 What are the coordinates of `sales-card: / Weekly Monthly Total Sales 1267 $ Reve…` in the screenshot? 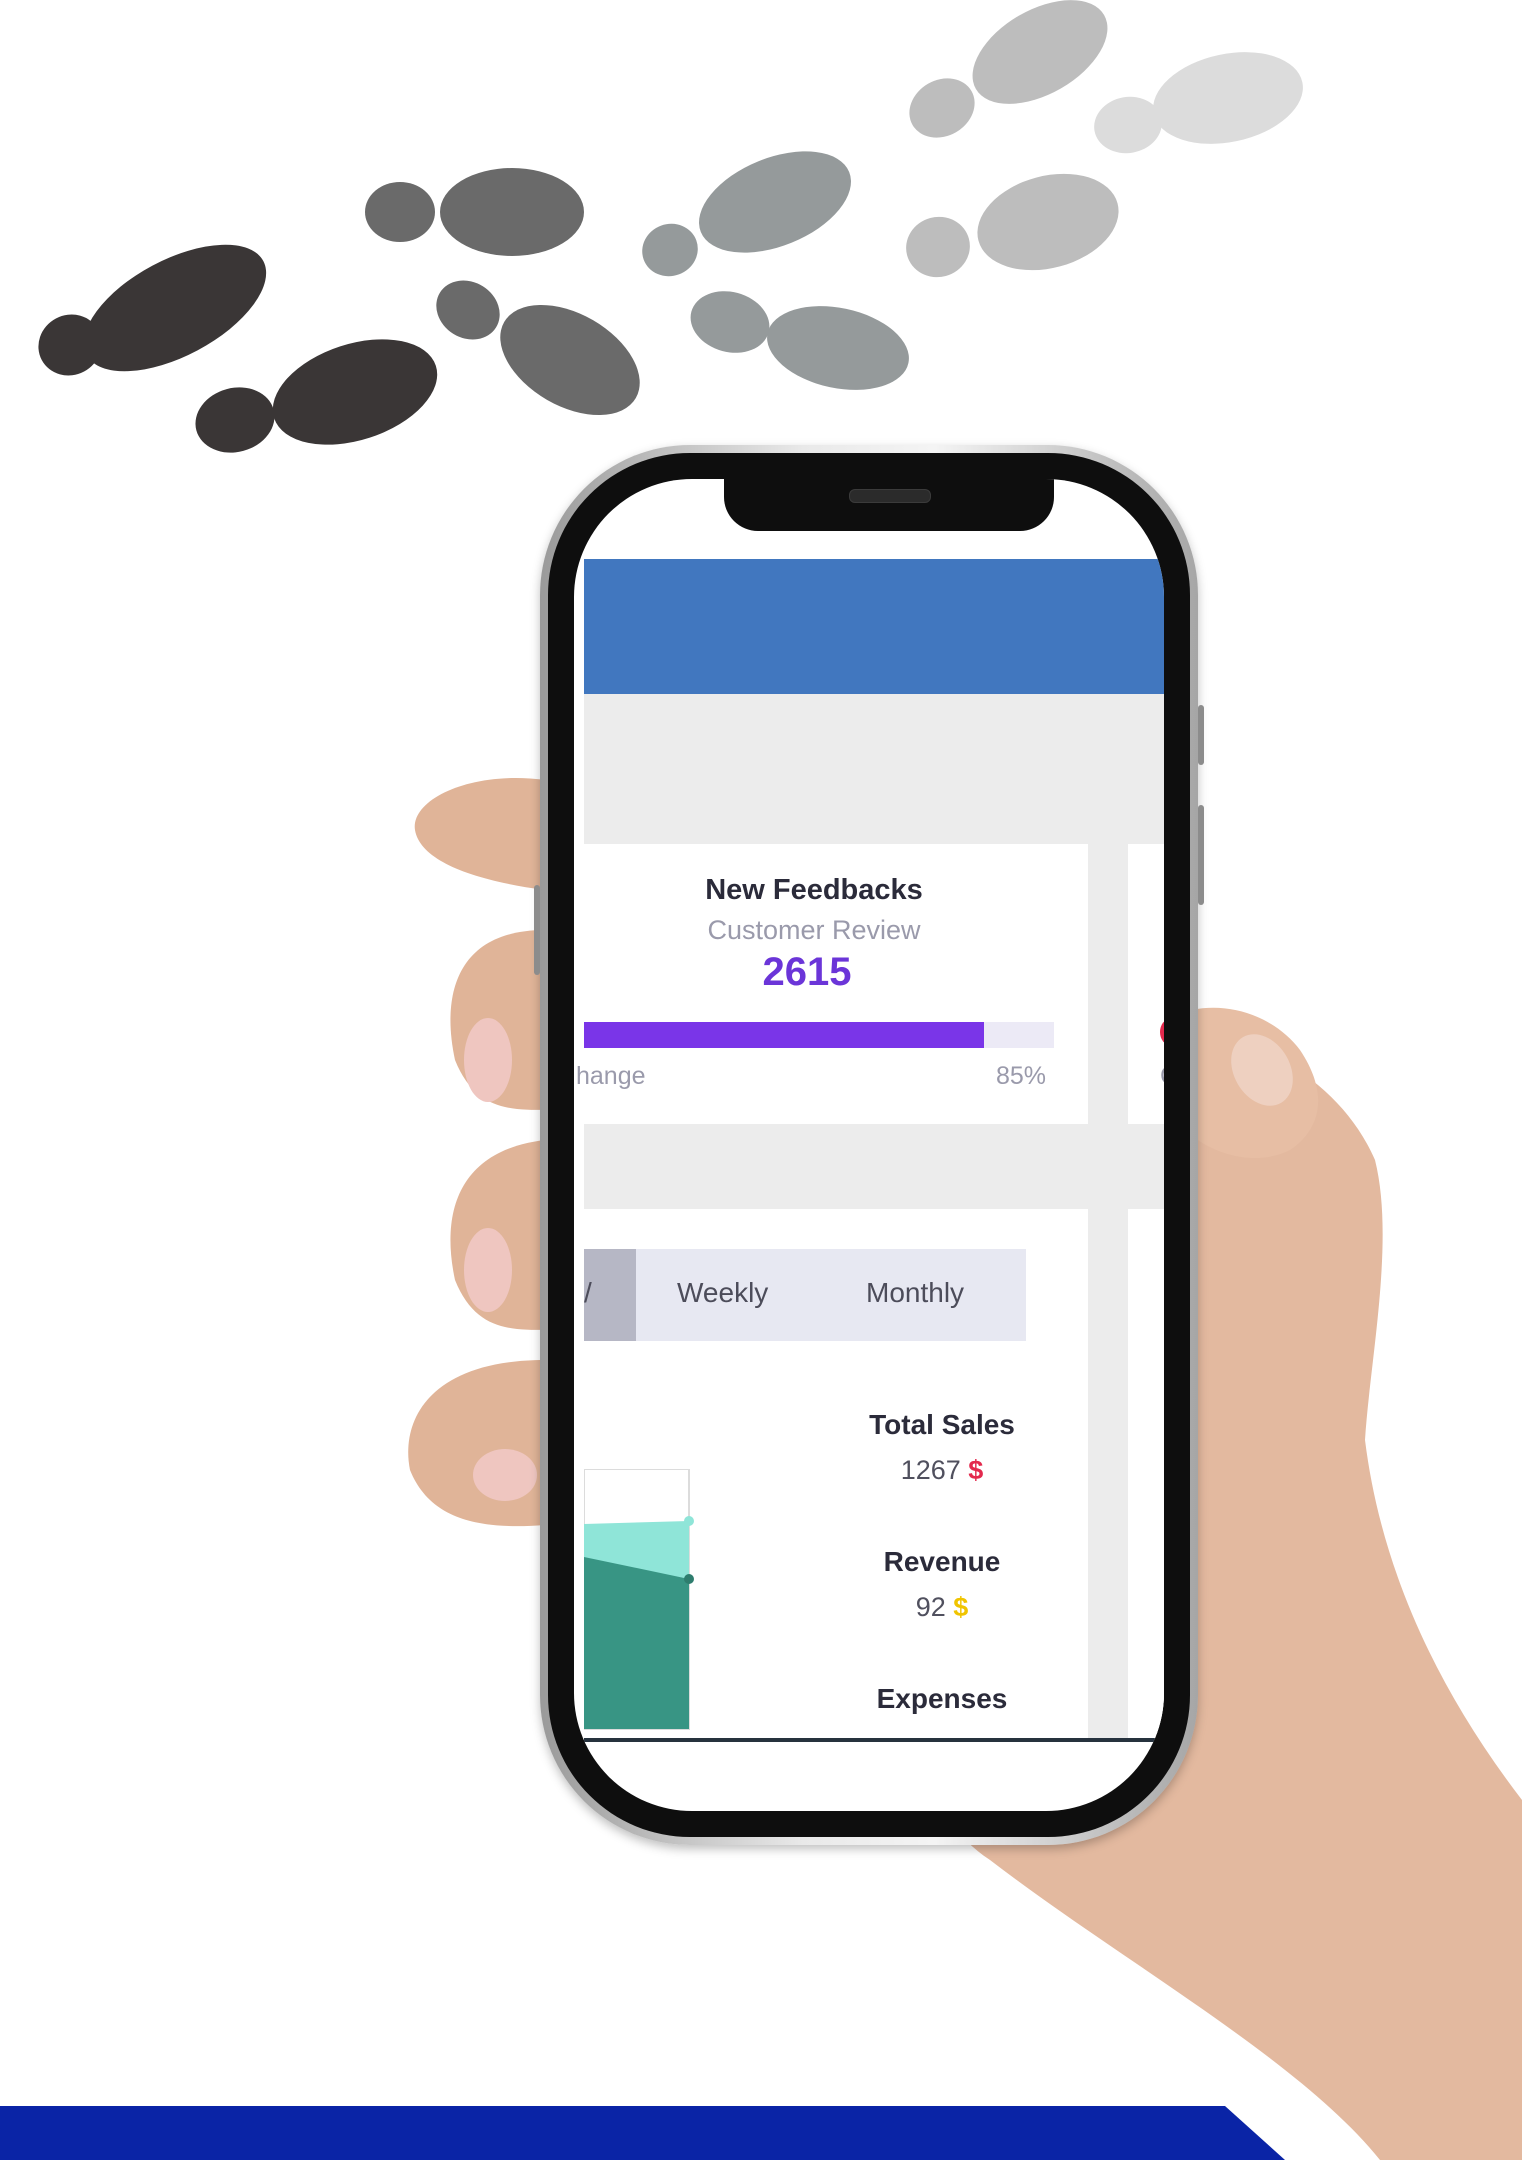 It's located at (836, 1474).